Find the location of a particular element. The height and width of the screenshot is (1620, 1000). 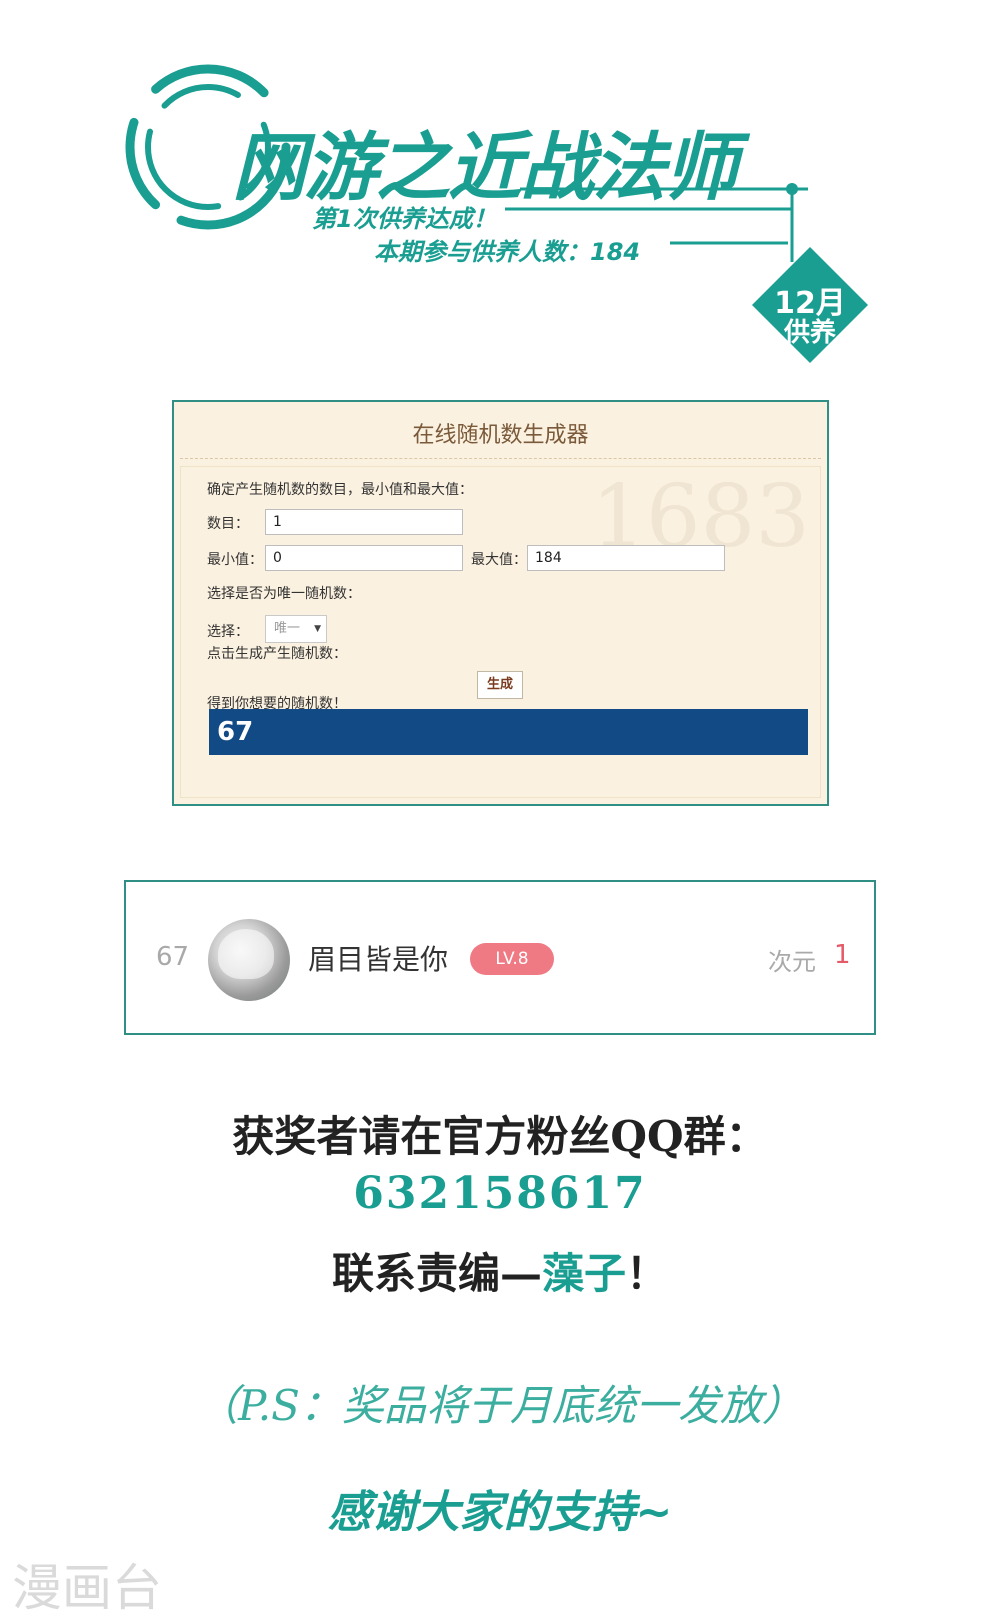

thanks-text: 感谢大家的支持~ is located at coordinates (500, 1512).